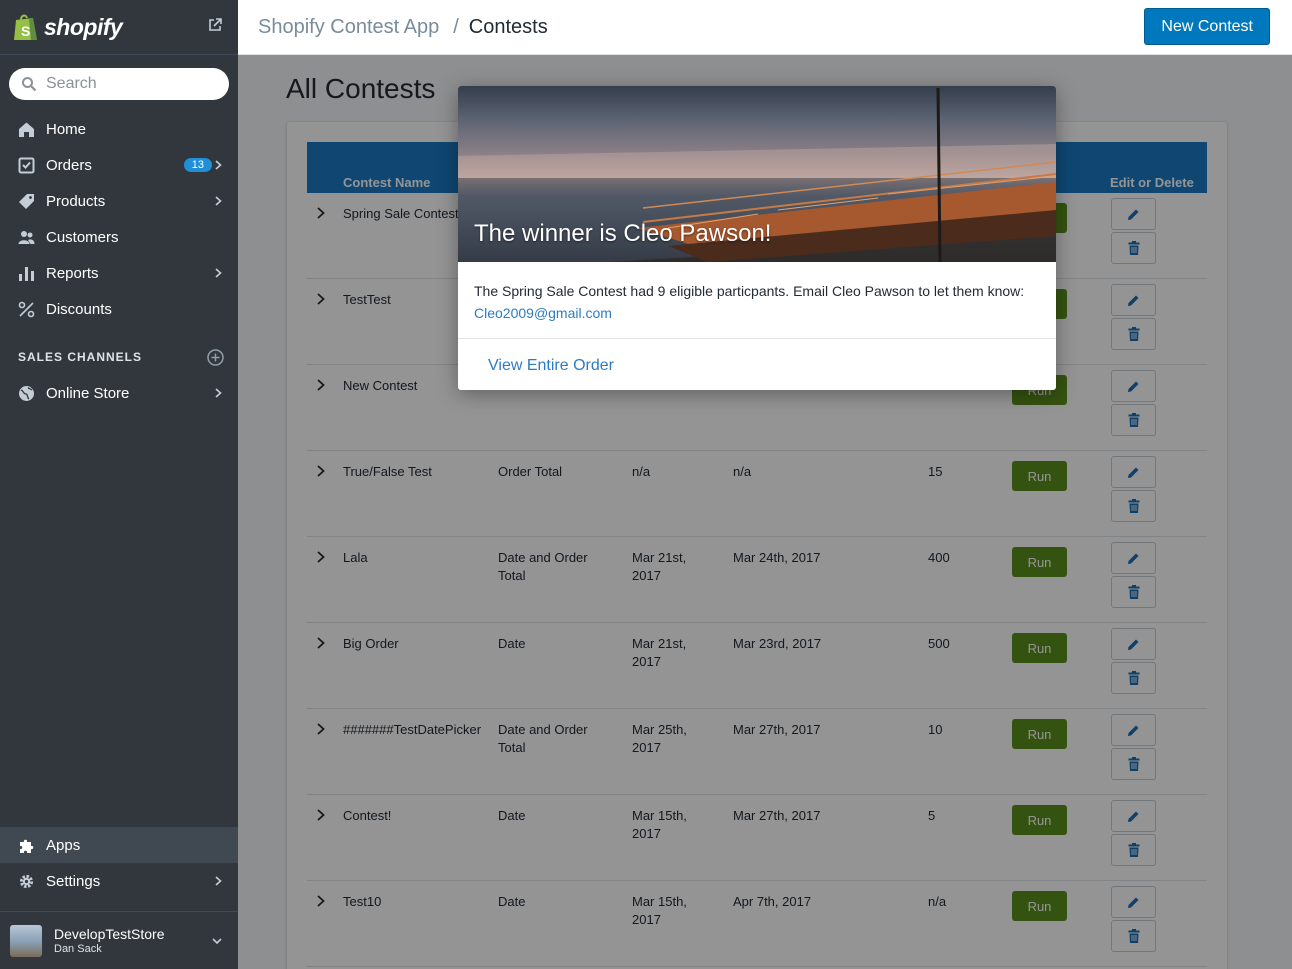 The image size is (1292, 969). Describe the element at coordinates (26, 393) in the screenshot. I see `globe-icon` at that location.